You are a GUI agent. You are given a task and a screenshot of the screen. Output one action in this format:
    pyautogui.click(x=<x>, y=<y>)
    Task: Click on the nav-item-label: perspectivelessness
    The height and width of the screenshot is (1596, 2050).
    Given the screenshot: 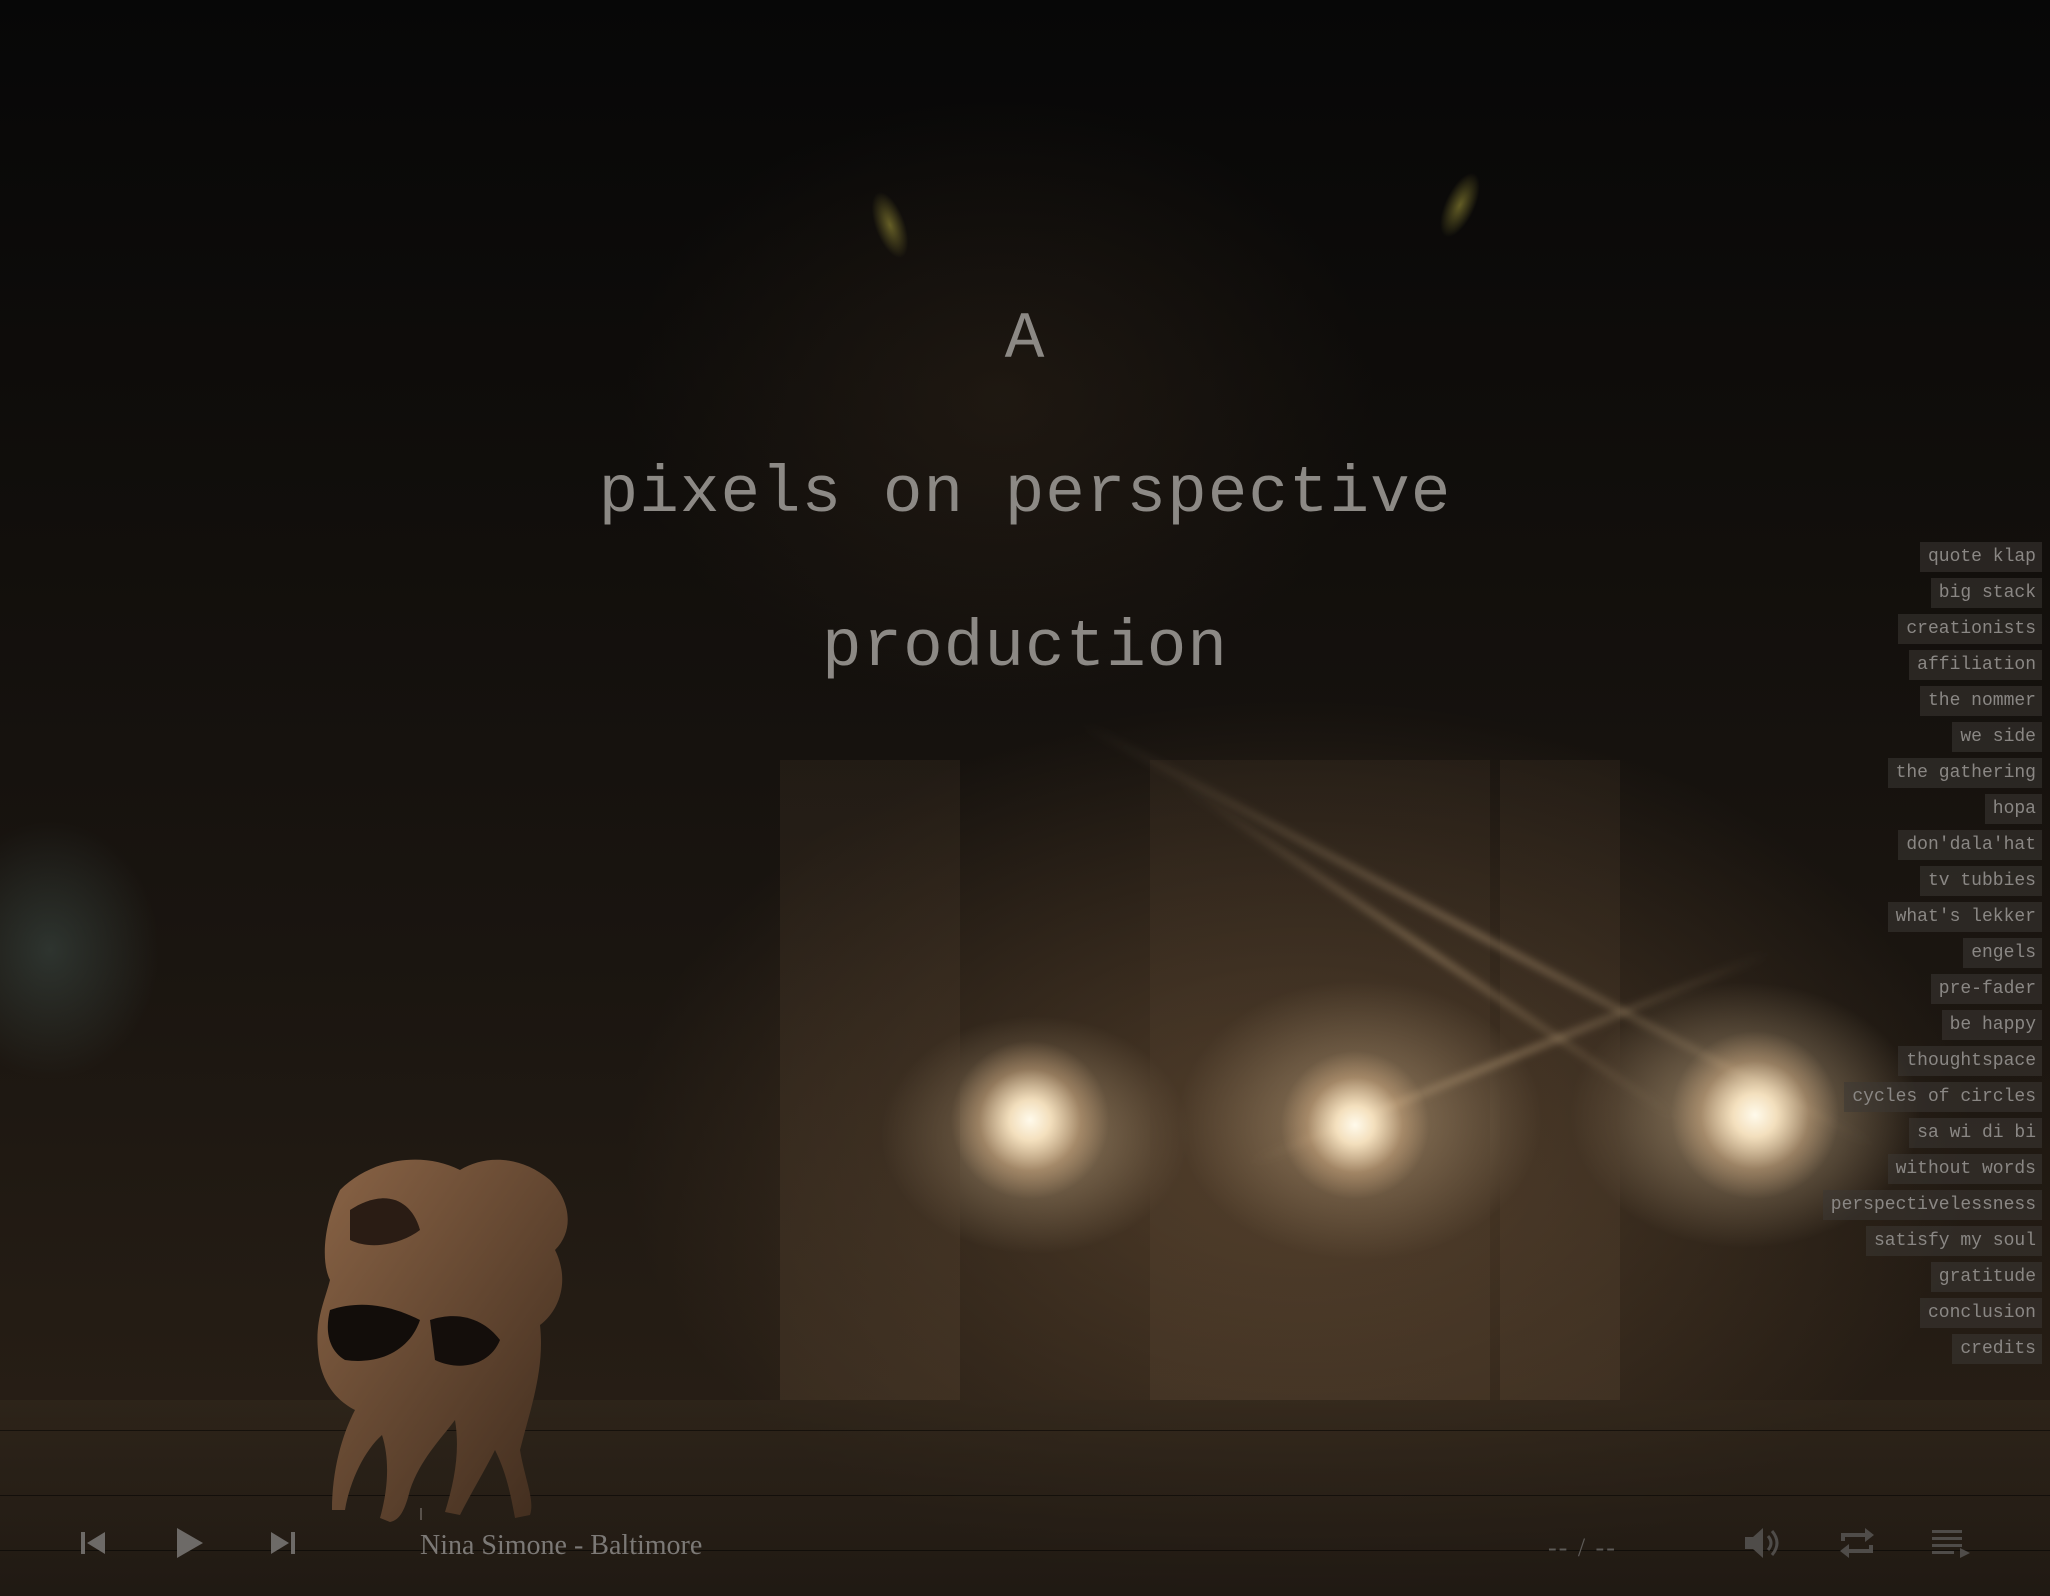 What is the action you would take?
    pyautogui.click(x=1932, y=1205)
    